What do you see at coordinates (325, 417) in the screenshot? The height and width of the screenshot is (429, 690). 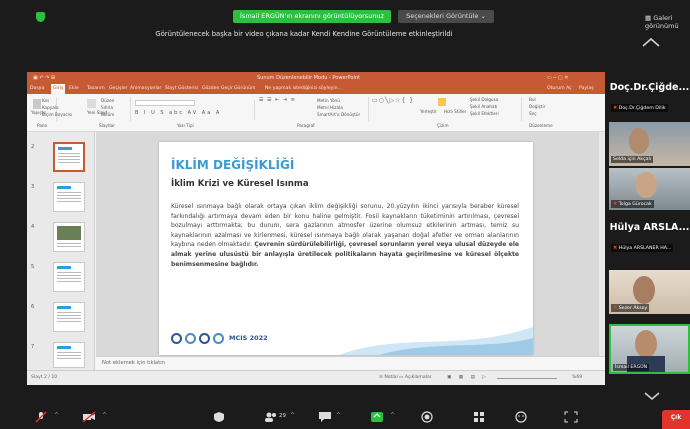 I see `chat-icon` at bounding box center [325, 417].